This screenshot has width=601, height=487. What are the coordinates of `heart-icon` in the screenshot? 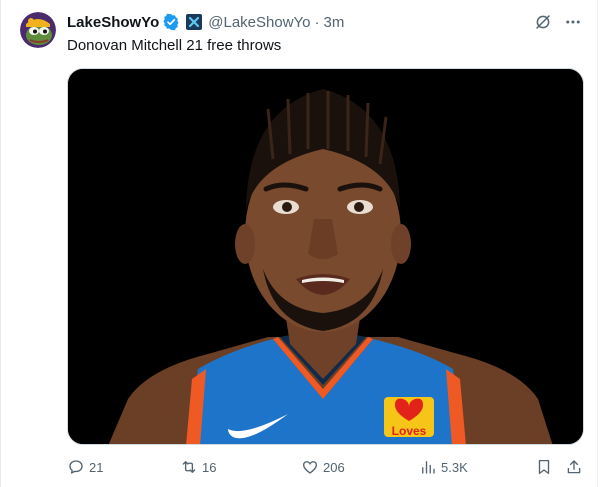 It's located at (310, 467).